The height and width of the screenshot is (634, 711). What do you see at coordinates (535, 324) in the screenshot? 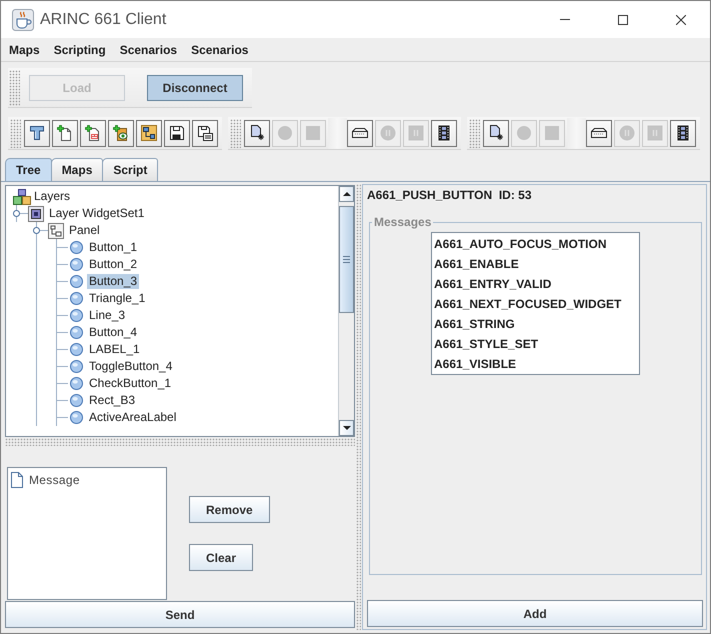
I see `list-item: A661_STRING` at bounding box center [535, 324].